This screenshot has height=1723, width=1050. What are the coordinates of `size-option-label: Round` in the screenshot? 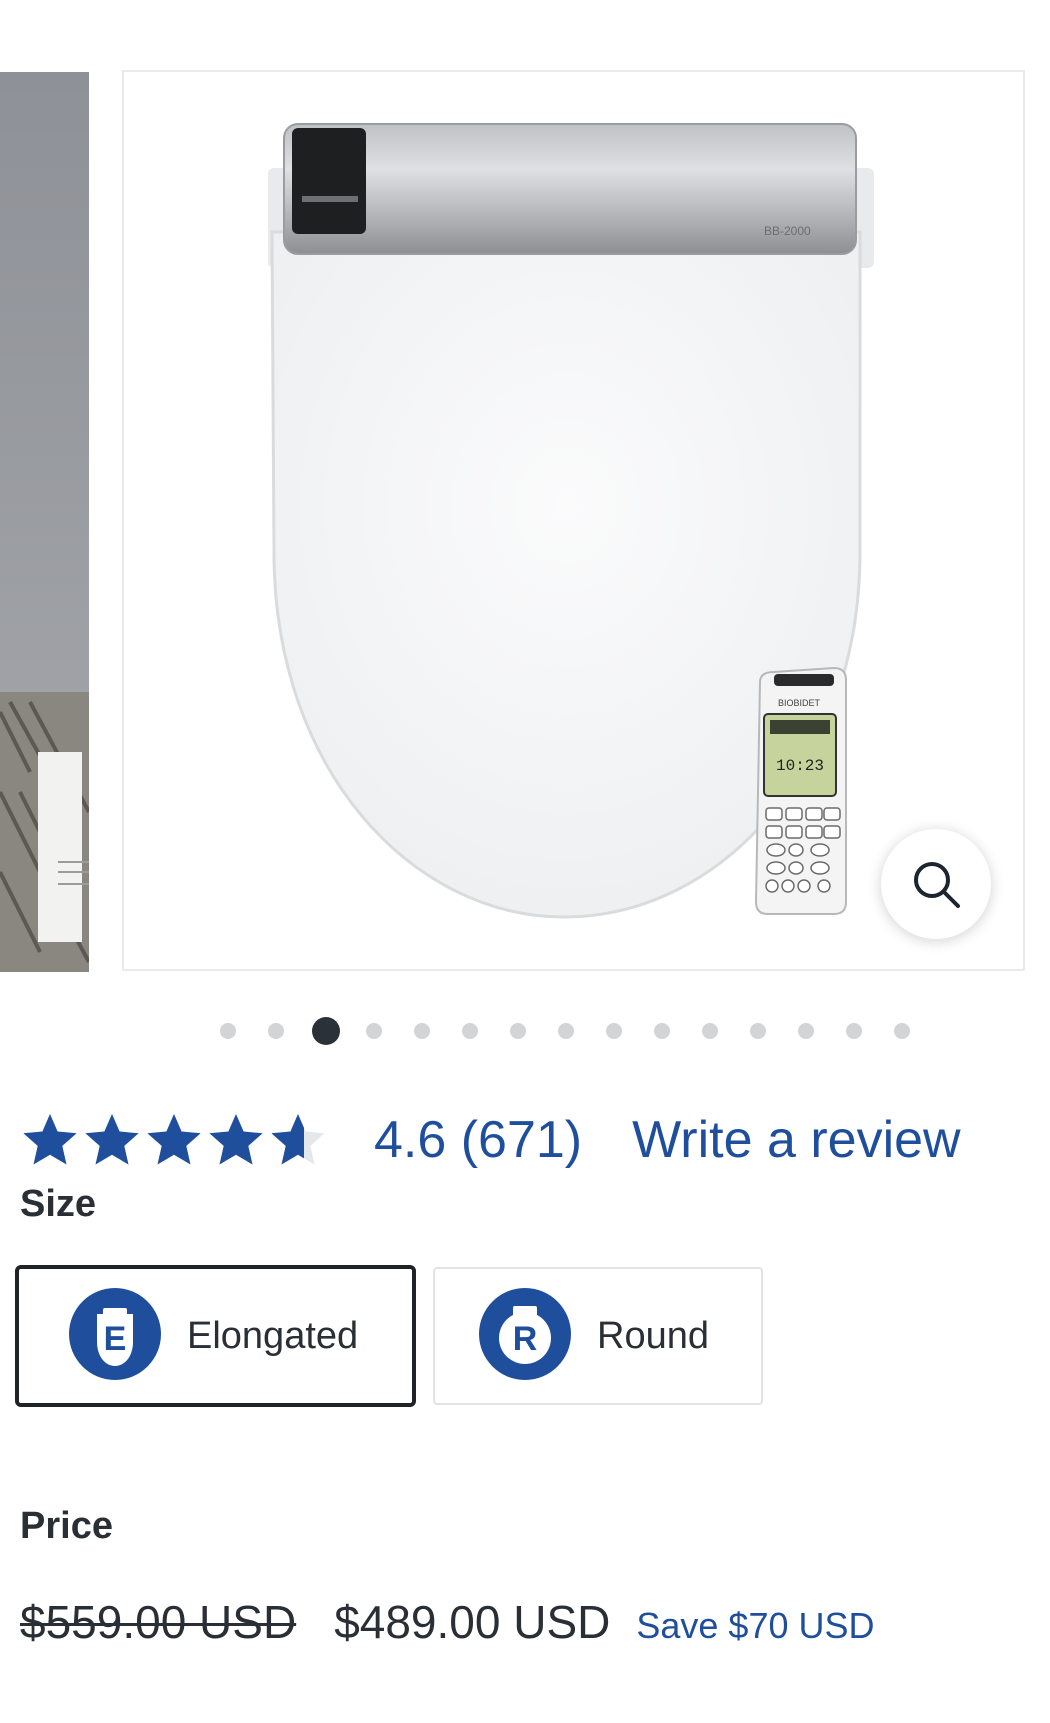 It's located at (653, 1335).